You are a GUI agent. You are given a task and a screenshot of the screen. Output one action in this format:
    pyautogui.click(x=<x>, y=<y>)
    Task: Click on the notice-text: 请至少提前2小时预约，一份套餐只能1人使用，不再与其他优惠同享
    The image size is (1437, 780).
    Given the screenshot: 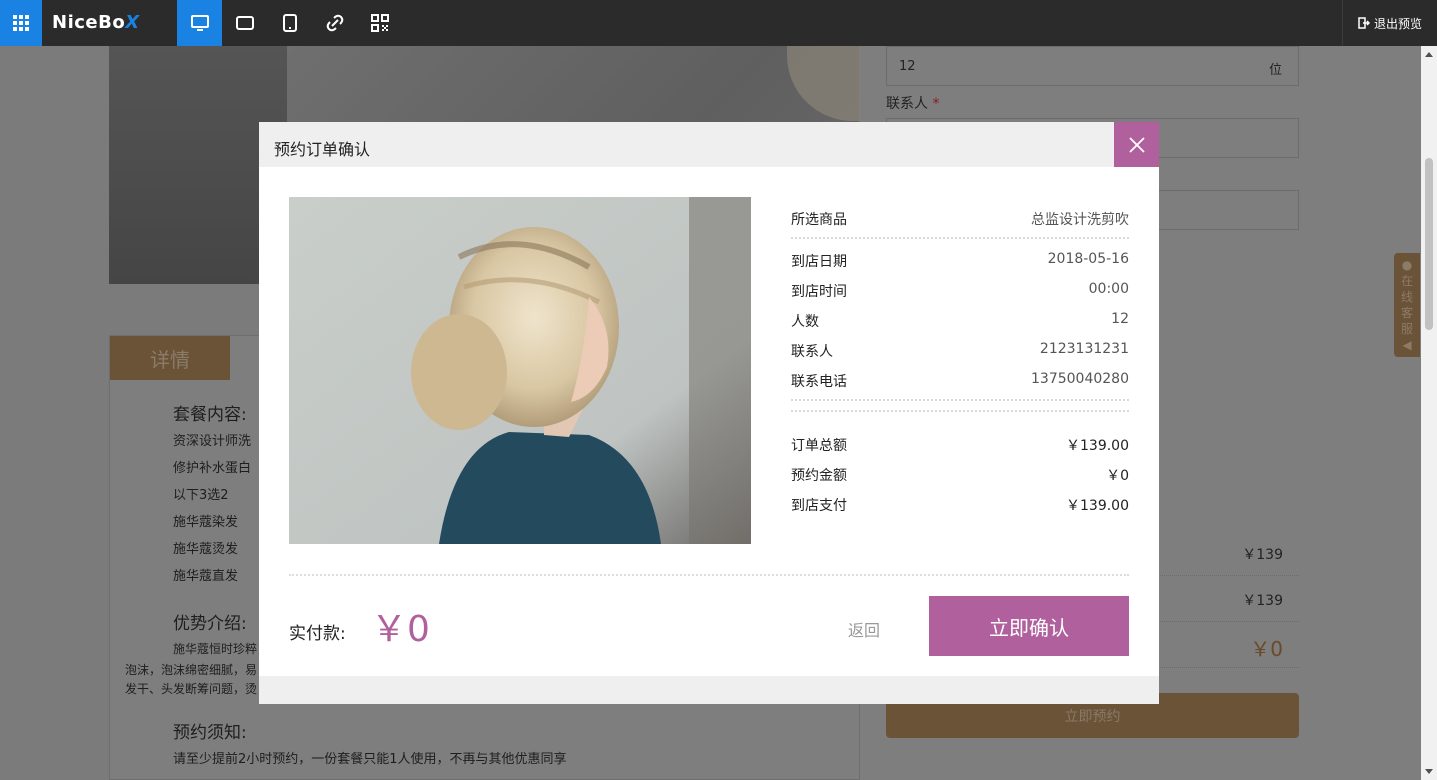 What is the action you would take?
    pyautogui.click(x=370, y=759)
    